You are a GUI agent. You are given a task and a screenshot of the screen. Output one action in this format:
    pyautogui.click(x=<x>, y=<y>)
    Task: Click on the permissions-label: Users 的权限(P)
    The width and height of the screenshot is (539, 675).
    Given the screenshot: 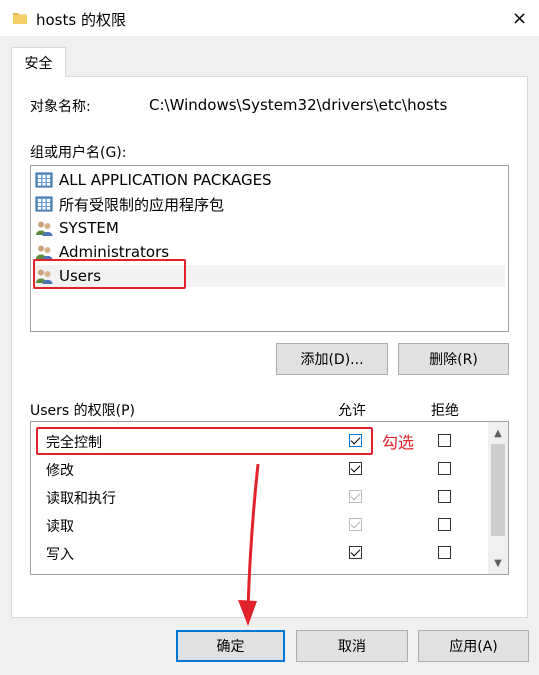 What is the action you would take?
    pyautogui.click(x=83, y=411)
    